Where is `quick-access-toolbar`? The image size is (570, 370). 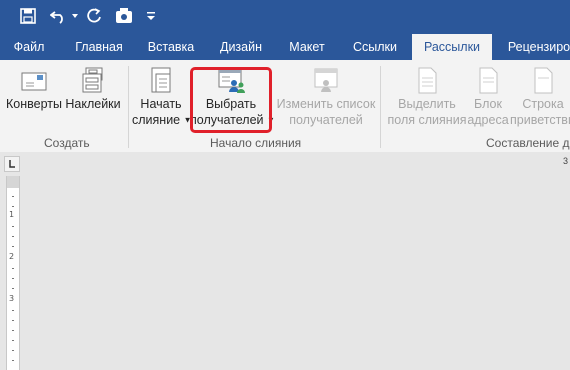
quick-access-toolbar is located at coordinates (285, 17).